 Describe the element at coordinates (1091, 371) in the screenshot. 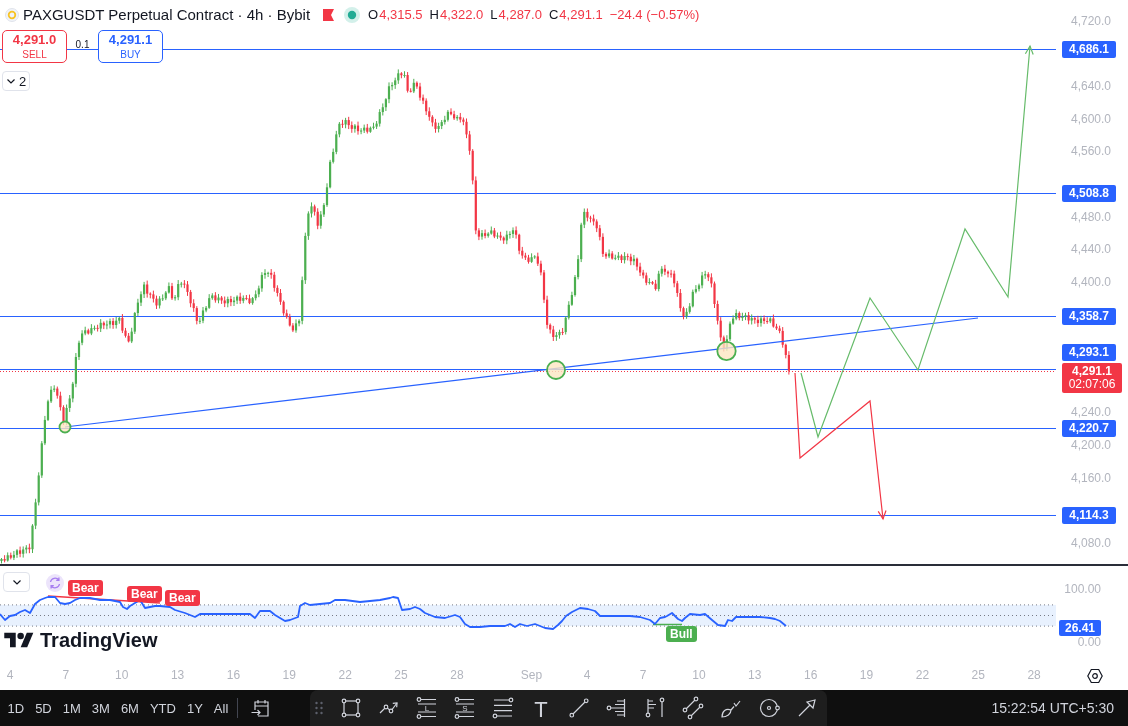

I see `last-price: 4,291.1` at that location.